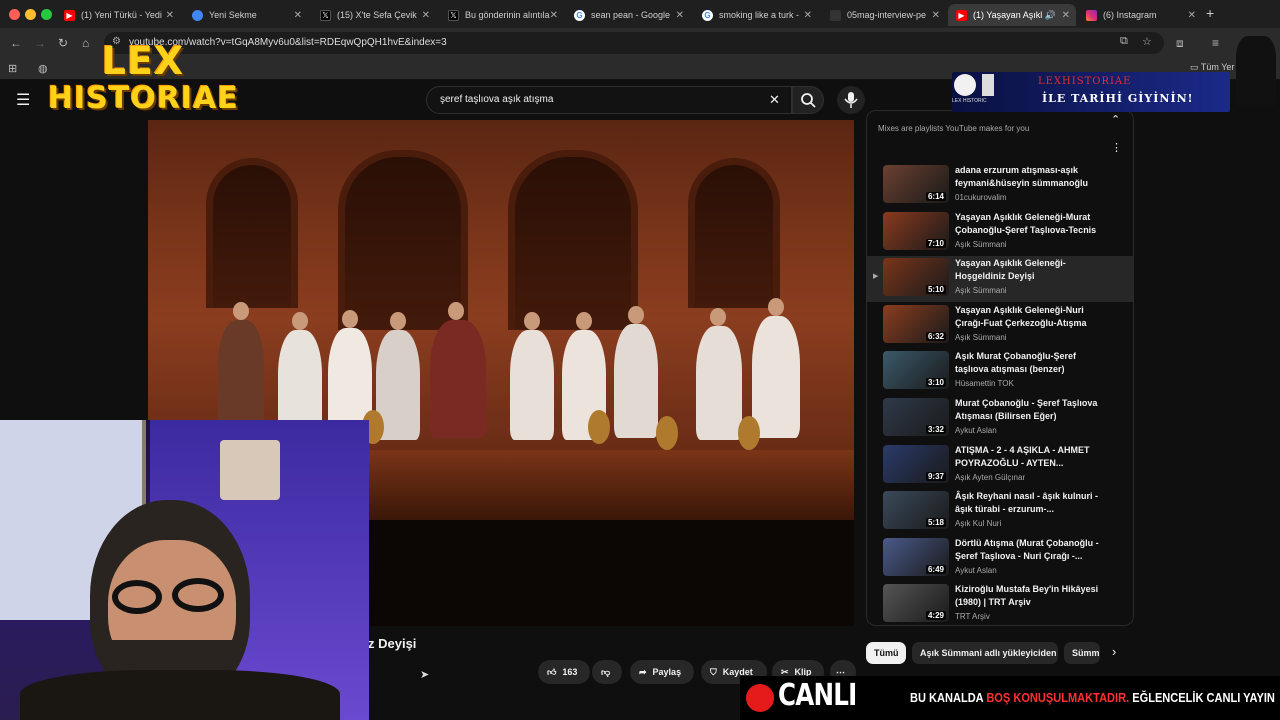  Describe the element at coordinates (118, 15) in the screenshot. I see `tab-yeni-turku: ▶ (1) Yeni Türkü - Yedi ✕` at that location.